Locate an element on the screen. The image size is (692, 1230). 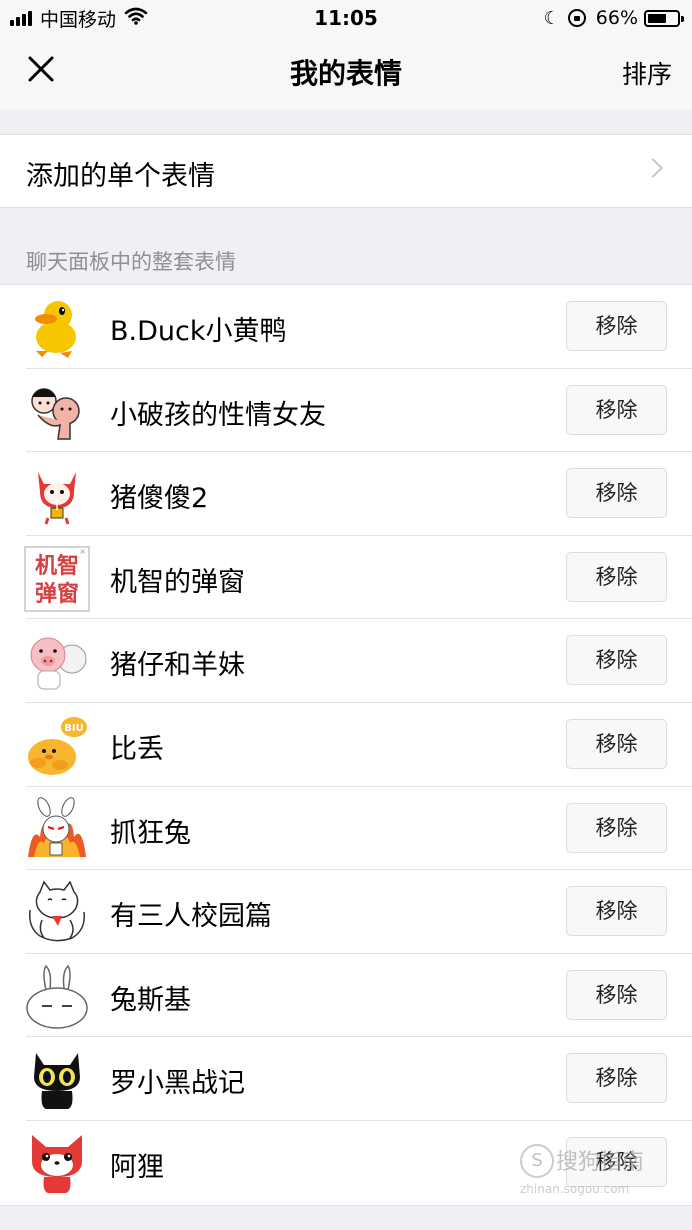
nav-bar: 我的表情 排序 is located at coordinates (346, 73).